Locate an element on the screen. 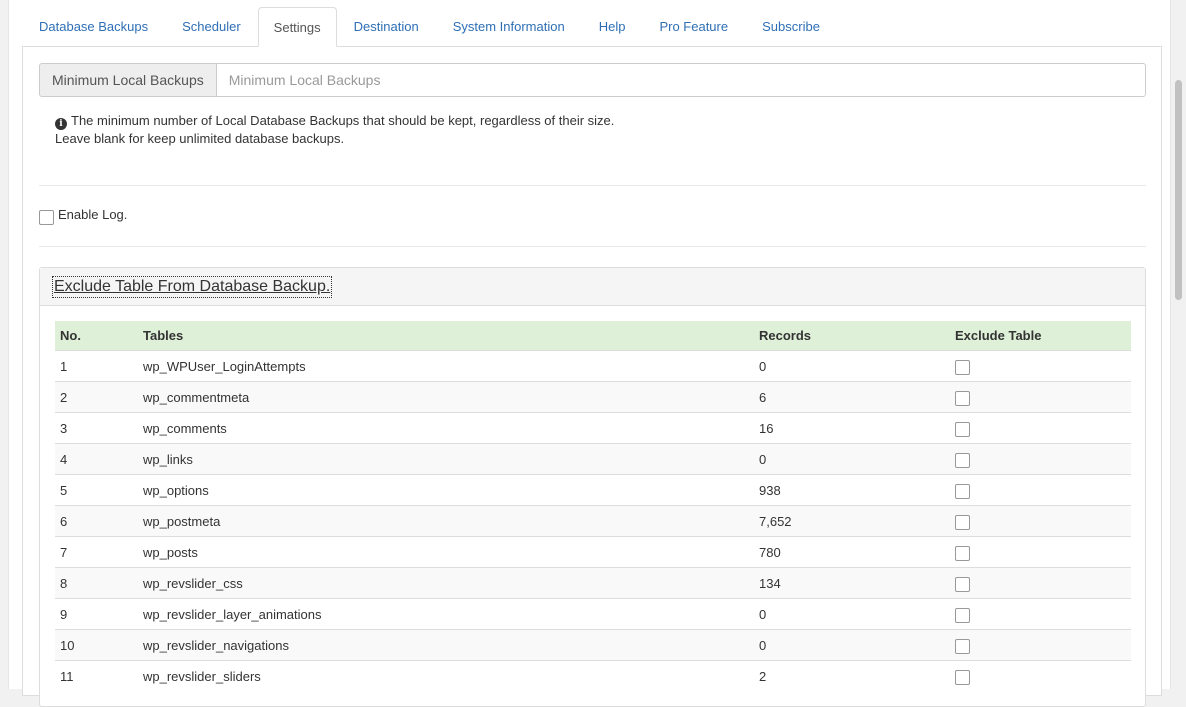 The height and width of the screenshot is (707, 1186). col-no: No. is located at coordinates (96, 336).